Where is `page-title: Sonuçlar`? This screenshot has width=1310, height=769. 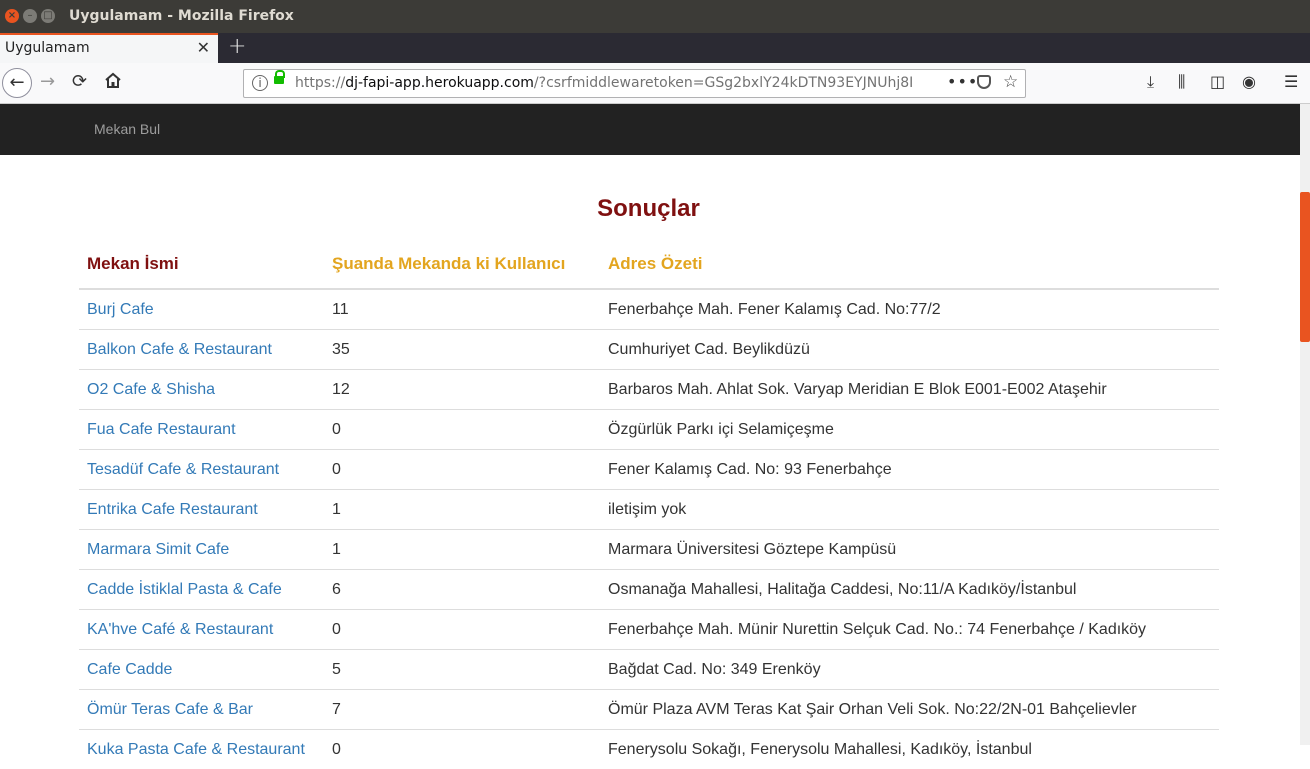
page-title: Sonuçlar is located at coordinates (648, 209).